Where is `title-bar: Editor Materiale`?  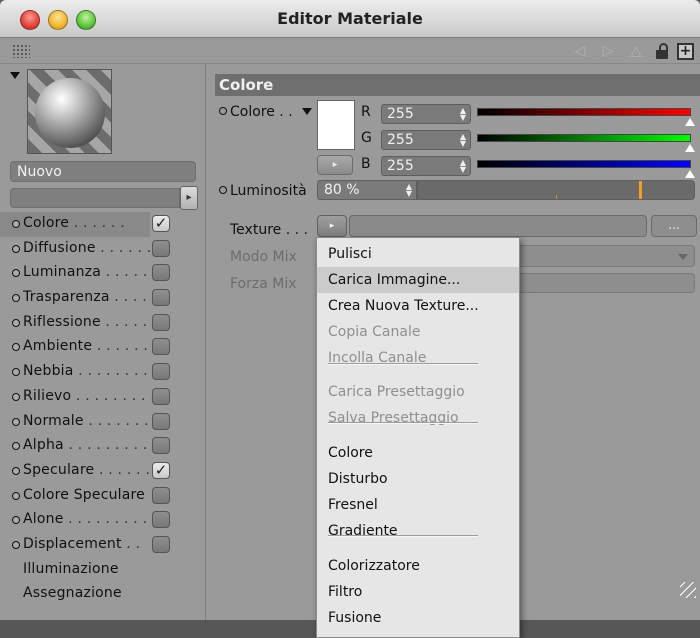 title-bar: Editor Materiale is located at coordinates (350, 19).